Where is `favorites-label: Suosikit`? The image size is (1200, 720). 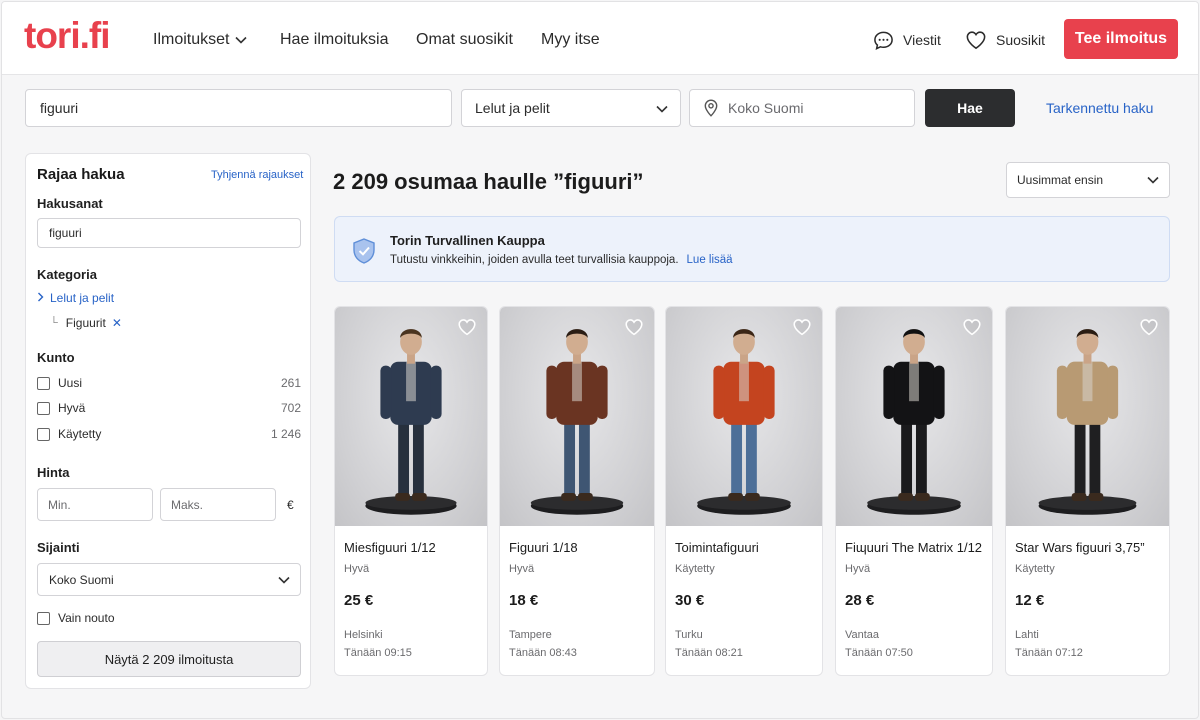
favorites-label: Suosikit is located at coordinates (1021, 40).